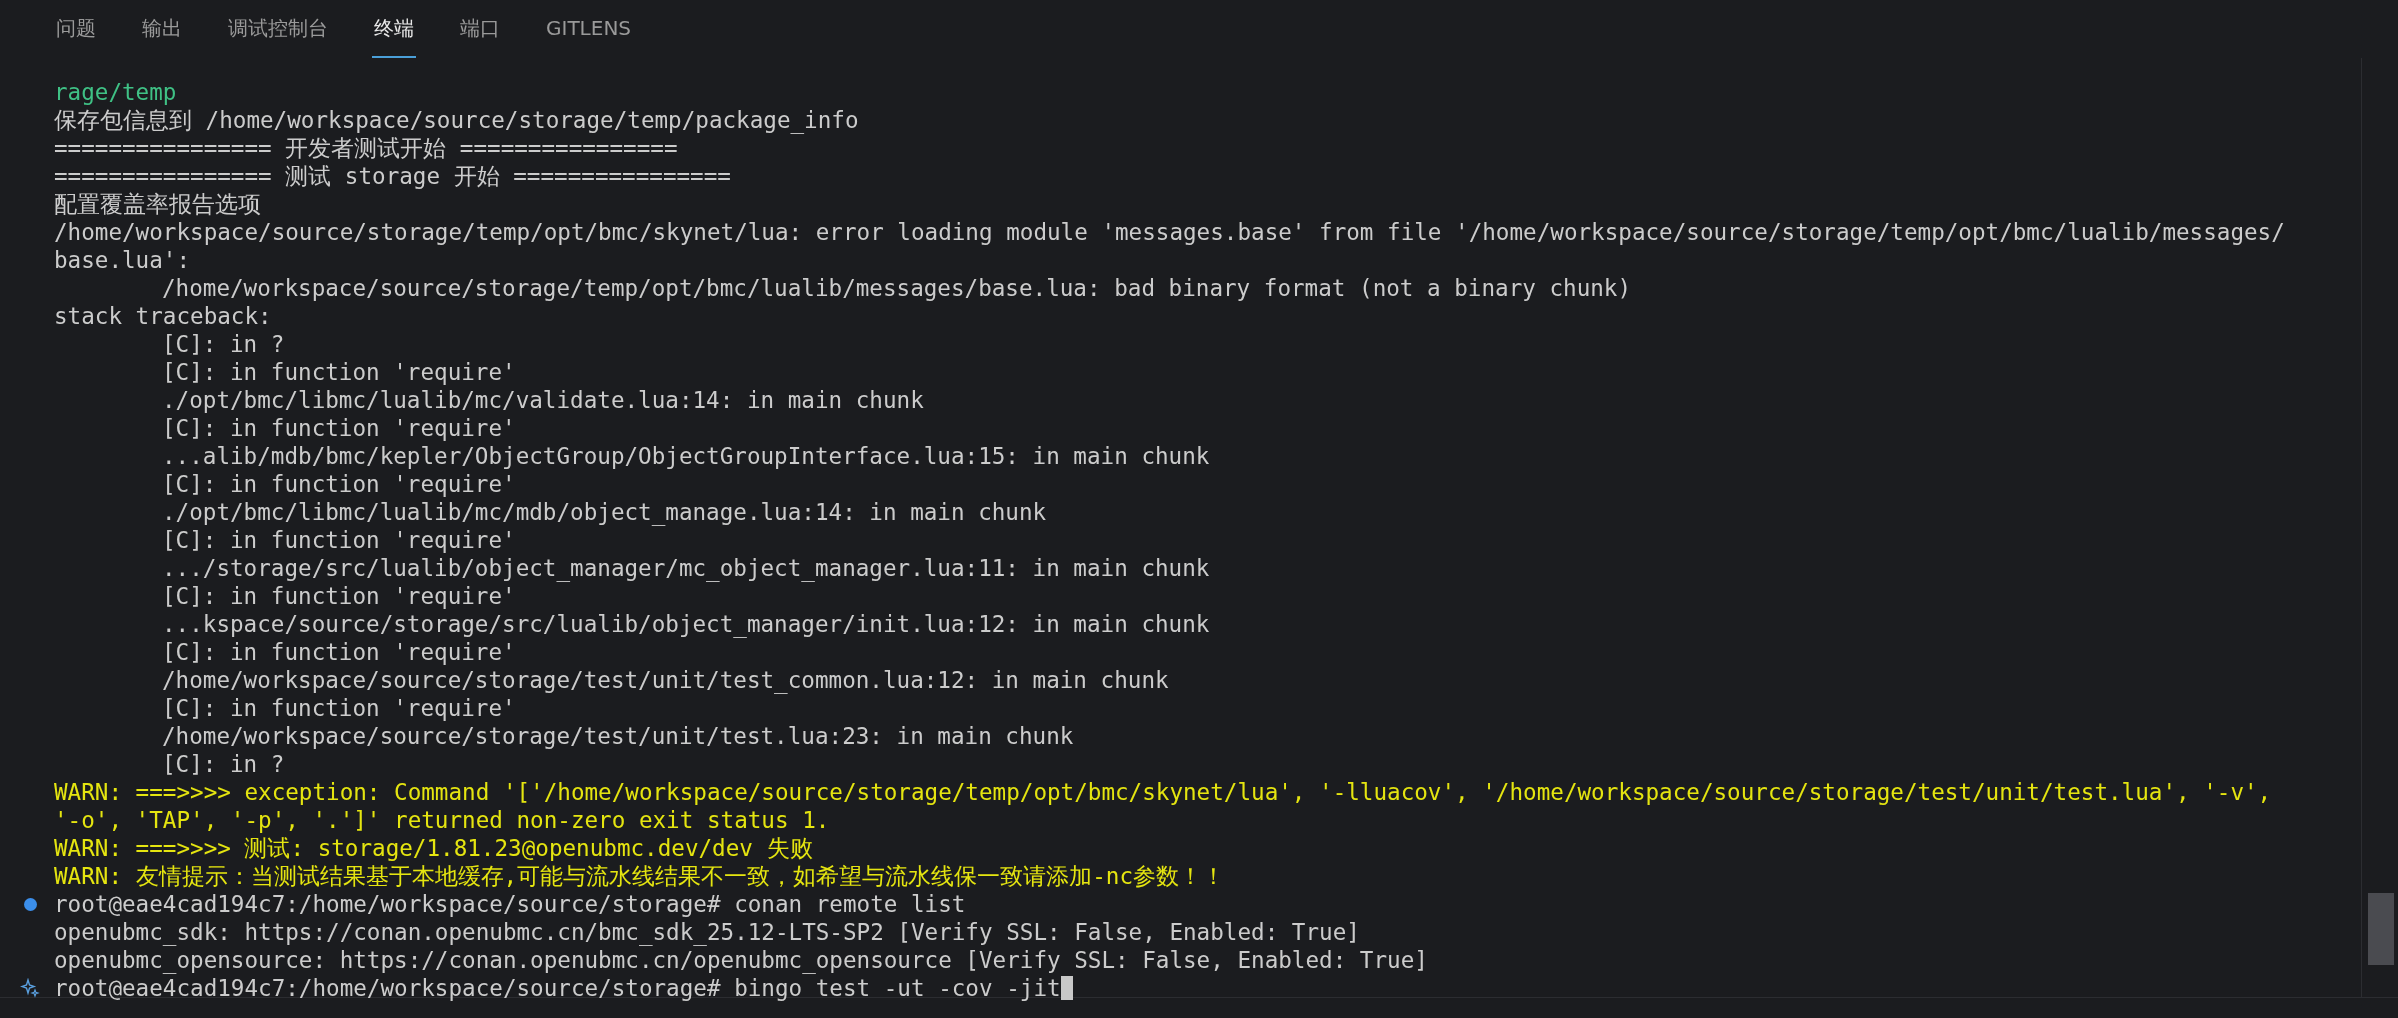 The width and height of the screenshot is (2398, 1018). I want to click on status-dot-icon, so click(30, 904).